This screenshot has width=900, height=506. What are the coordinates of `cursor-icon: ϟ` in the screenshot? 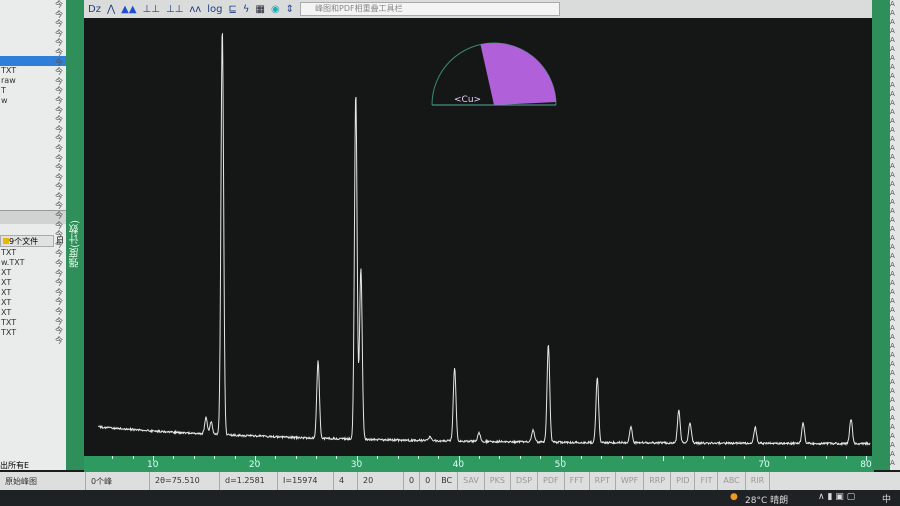 It's located at (246, 9).